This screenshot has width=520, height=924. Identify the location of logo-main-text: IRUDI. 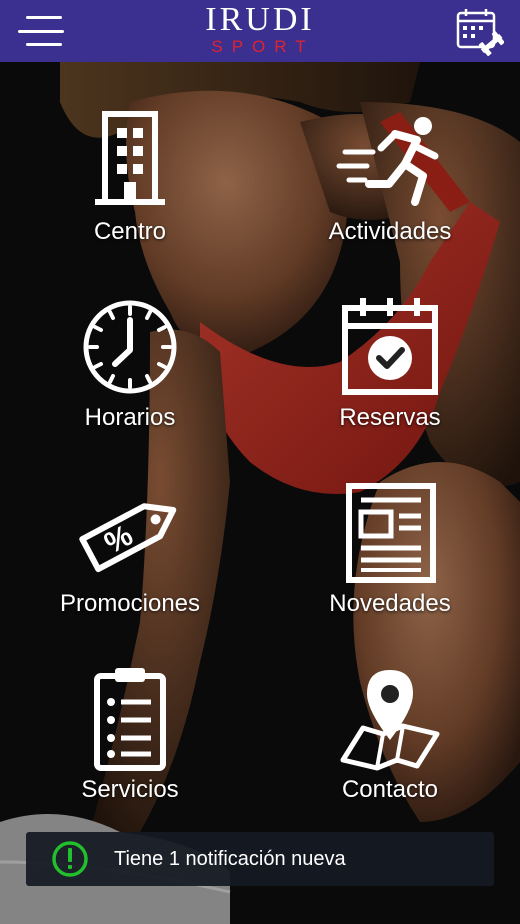
(260, 19).